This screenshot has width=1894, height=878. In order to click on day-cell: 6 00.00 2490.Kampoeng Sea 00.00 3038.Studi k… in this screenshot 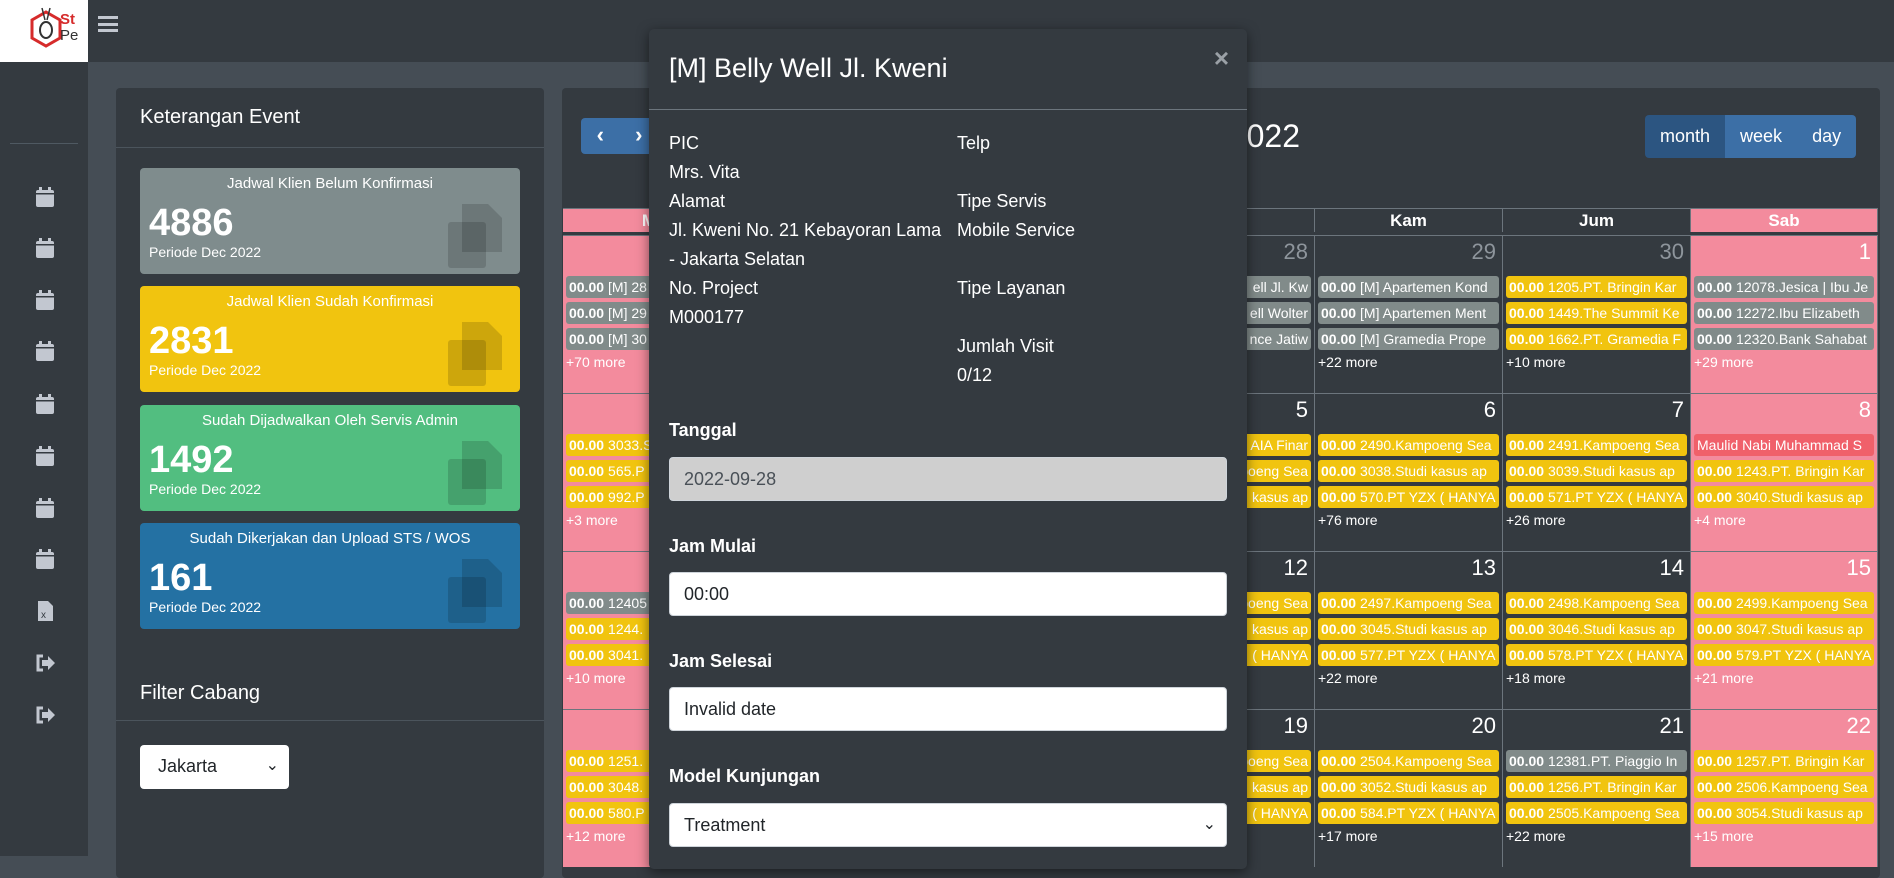, I will do `click(1409, 472)`.